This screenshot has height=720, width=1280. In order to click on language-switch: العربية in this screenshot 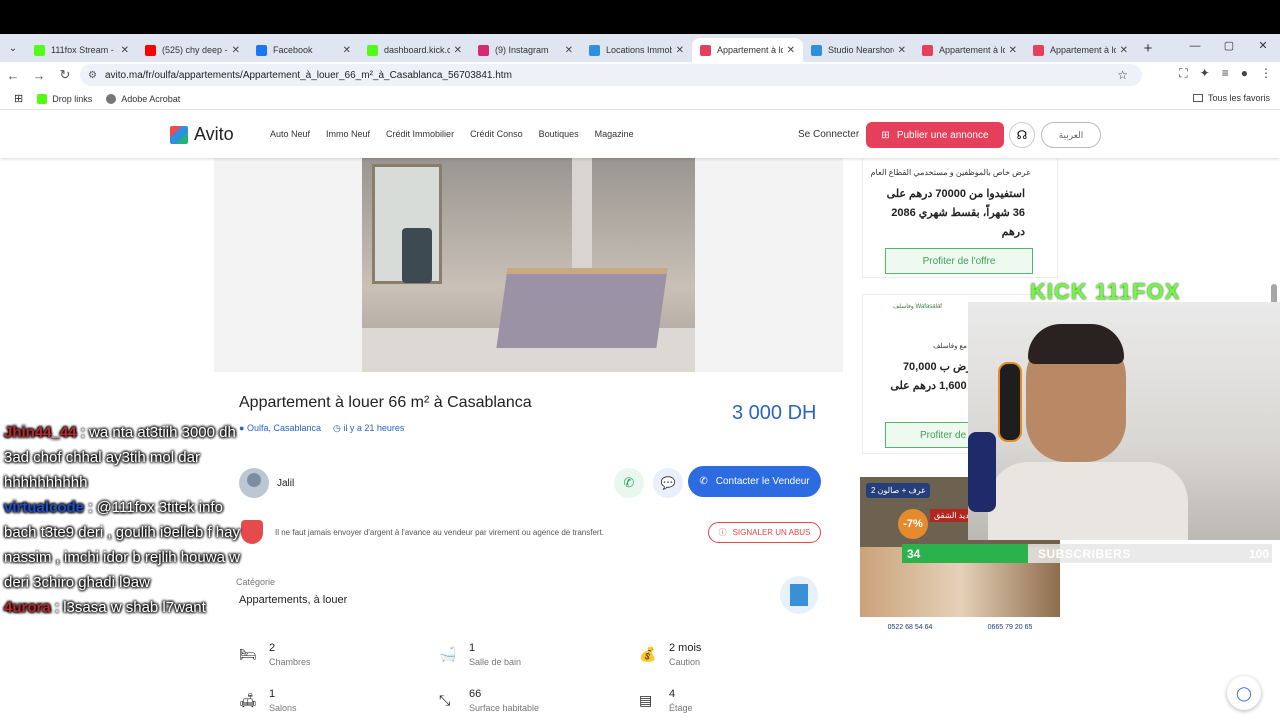, I will do `click(1071, 135)`.